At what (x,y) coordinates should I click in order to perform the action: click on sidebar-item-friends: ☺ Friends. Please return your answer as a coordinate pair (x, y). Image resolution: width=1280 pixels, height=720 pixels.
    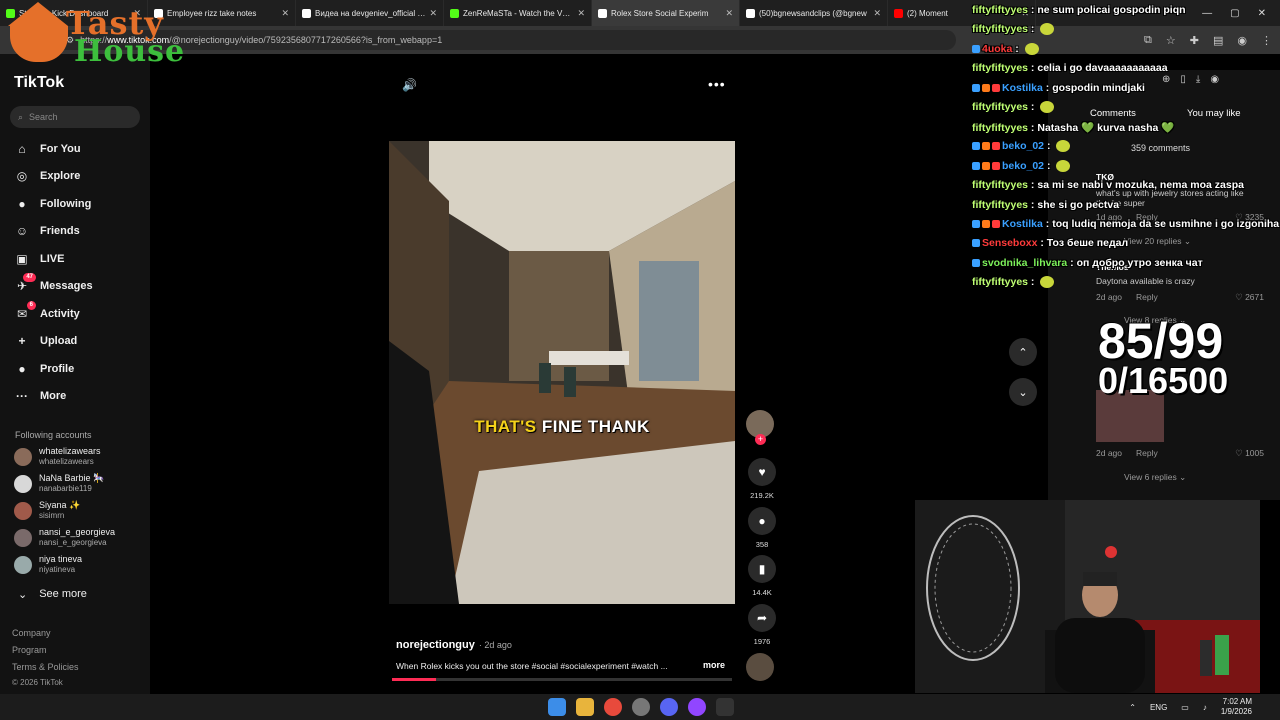
    Looking at the image, I should click on (47, 231).